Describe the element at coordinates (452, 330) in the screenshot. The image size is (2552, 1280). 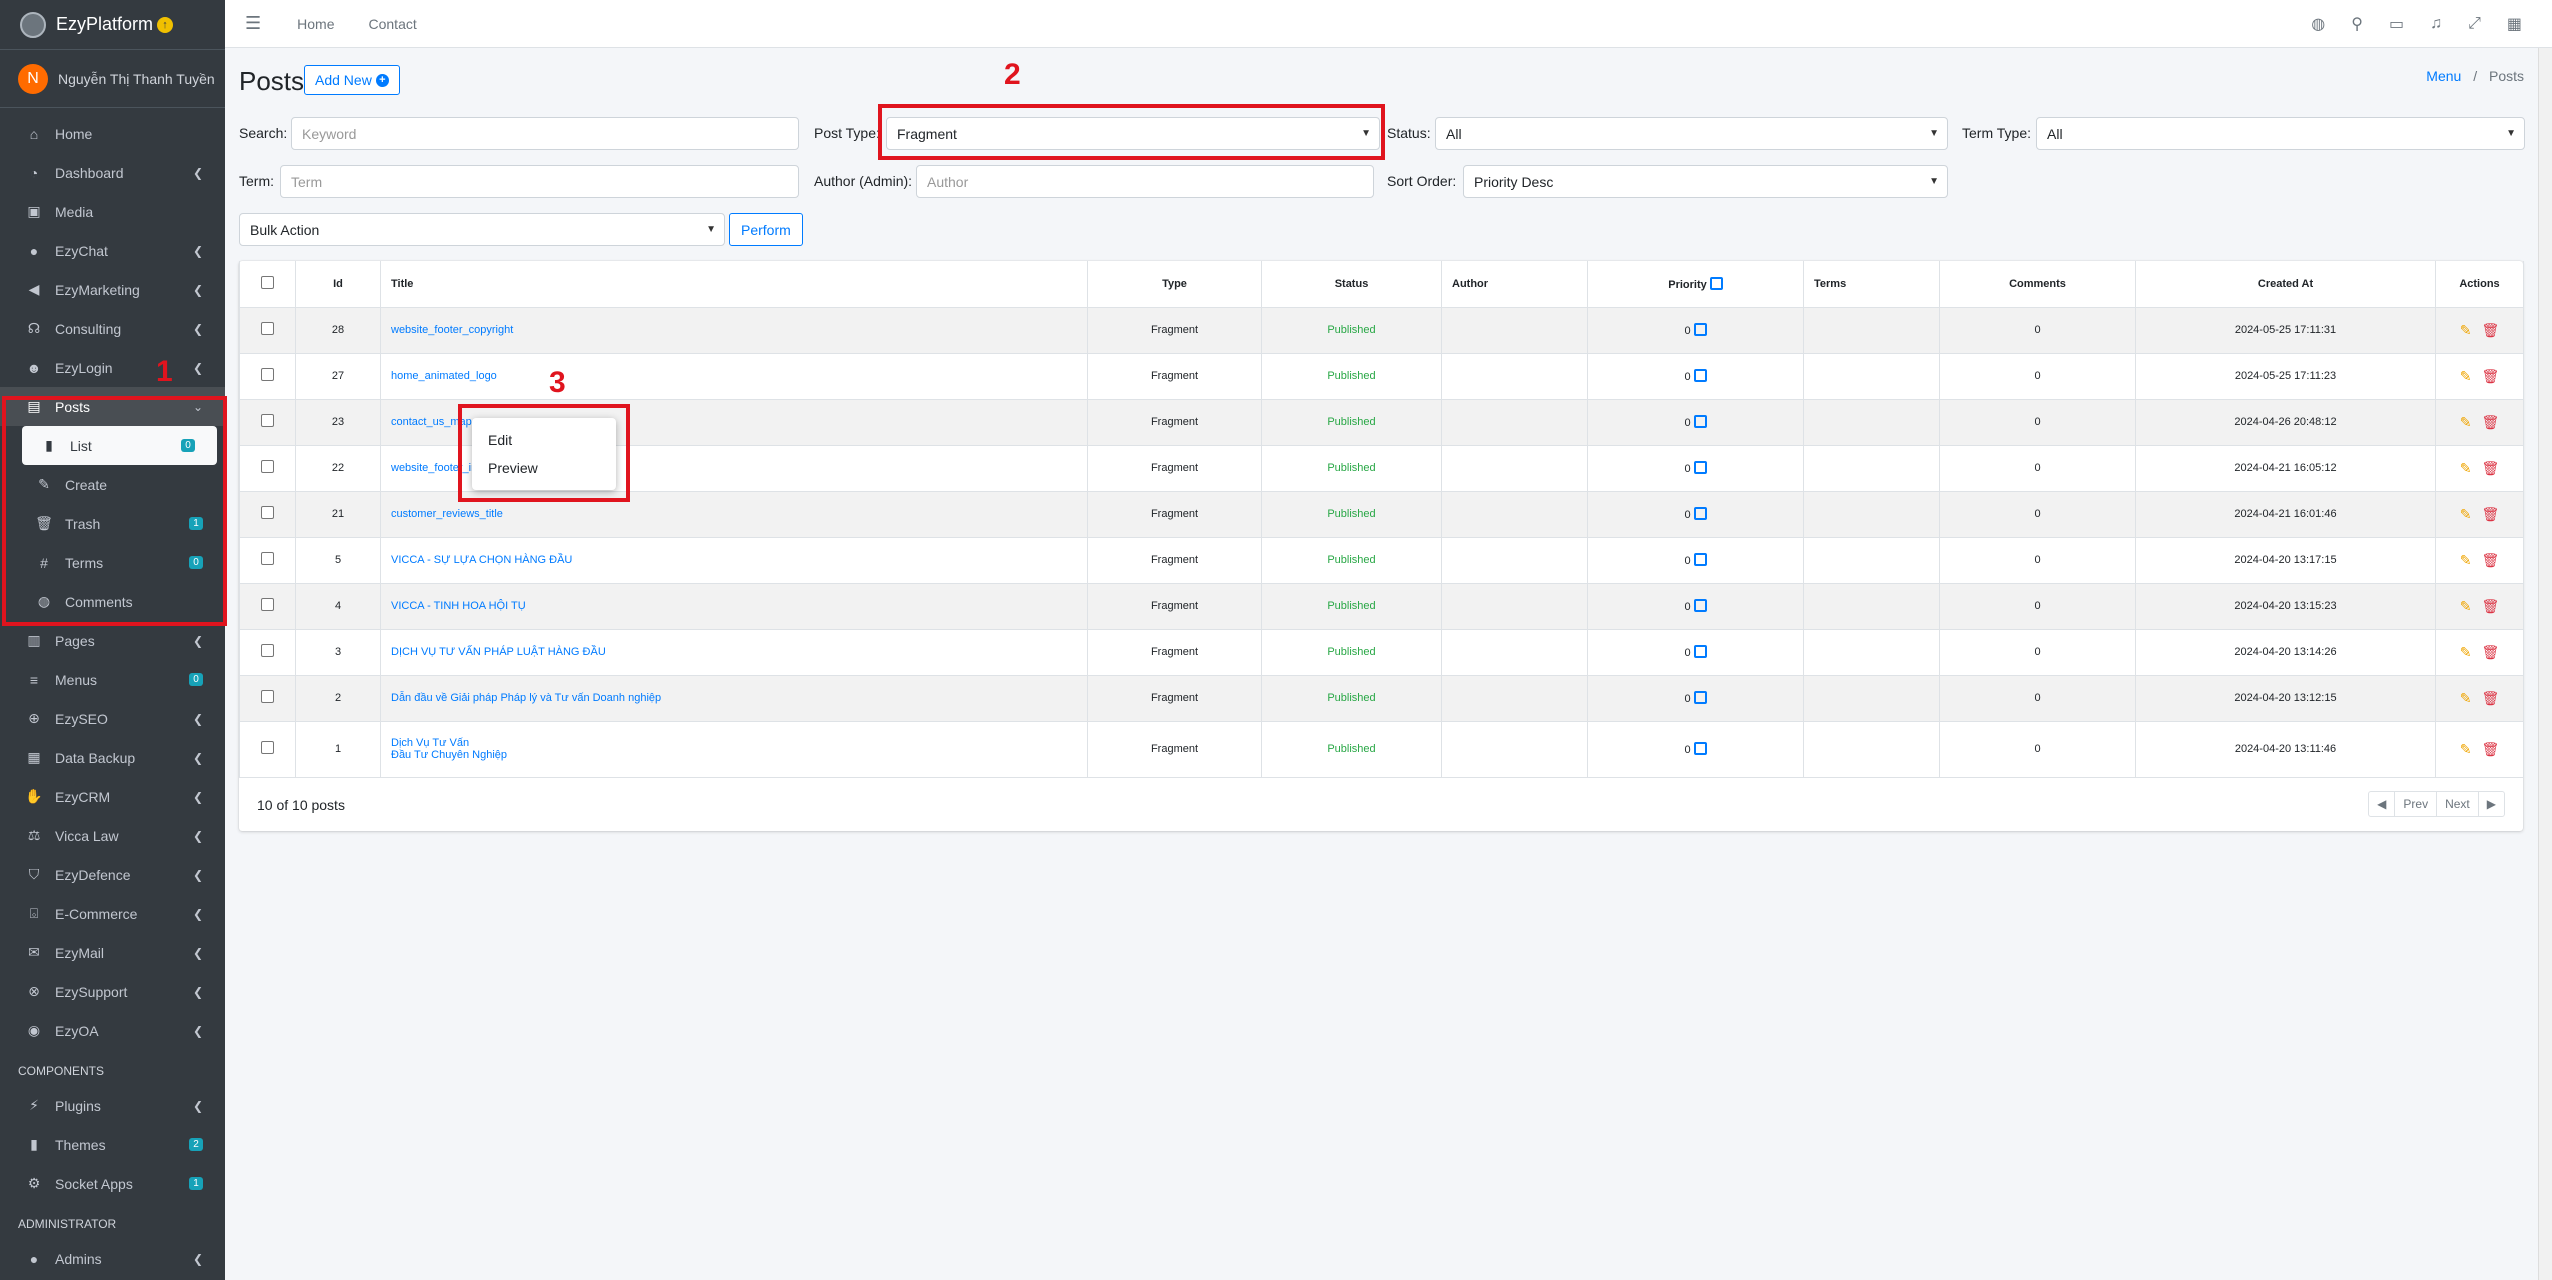
I see `post-title-link: website_footer_copyright` at that location.